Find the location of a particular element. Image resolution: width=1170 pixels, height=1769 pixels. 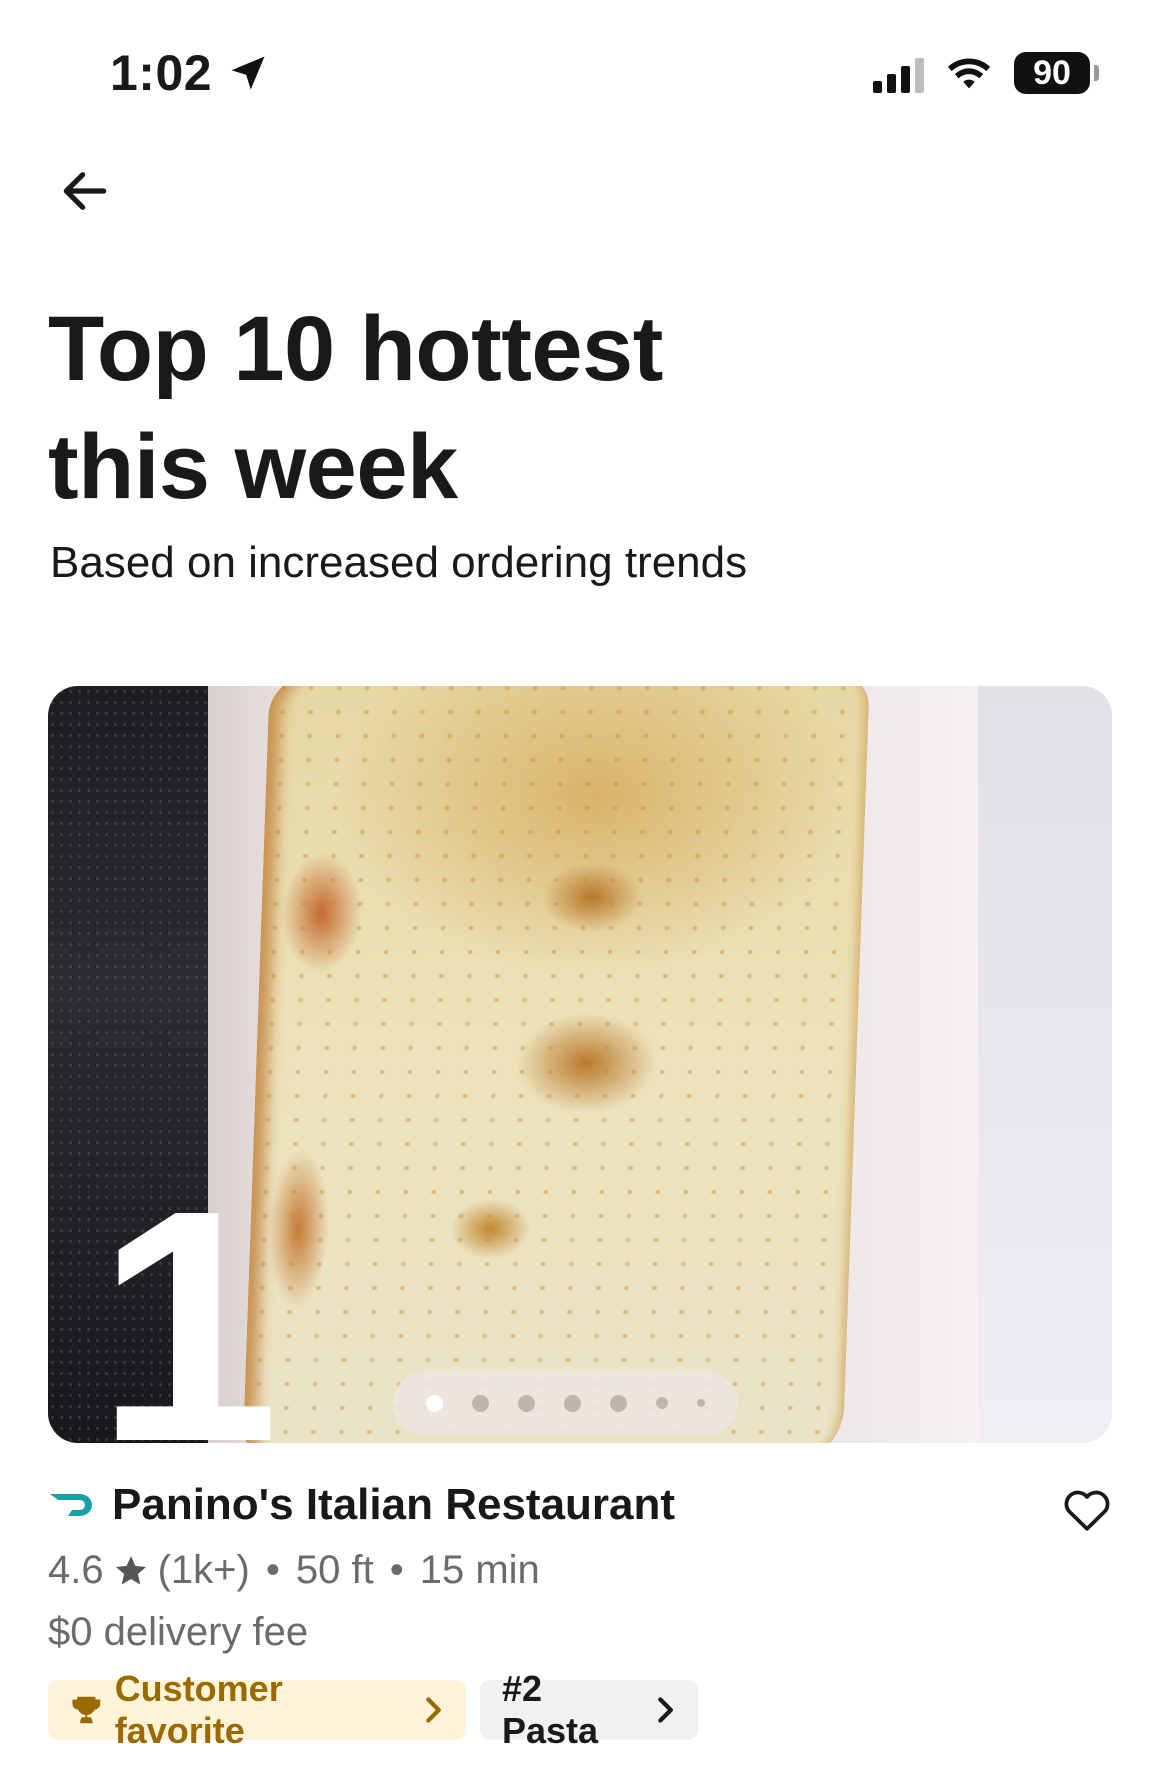

review-count: (1k+) is located at coordinates (203, 1570).